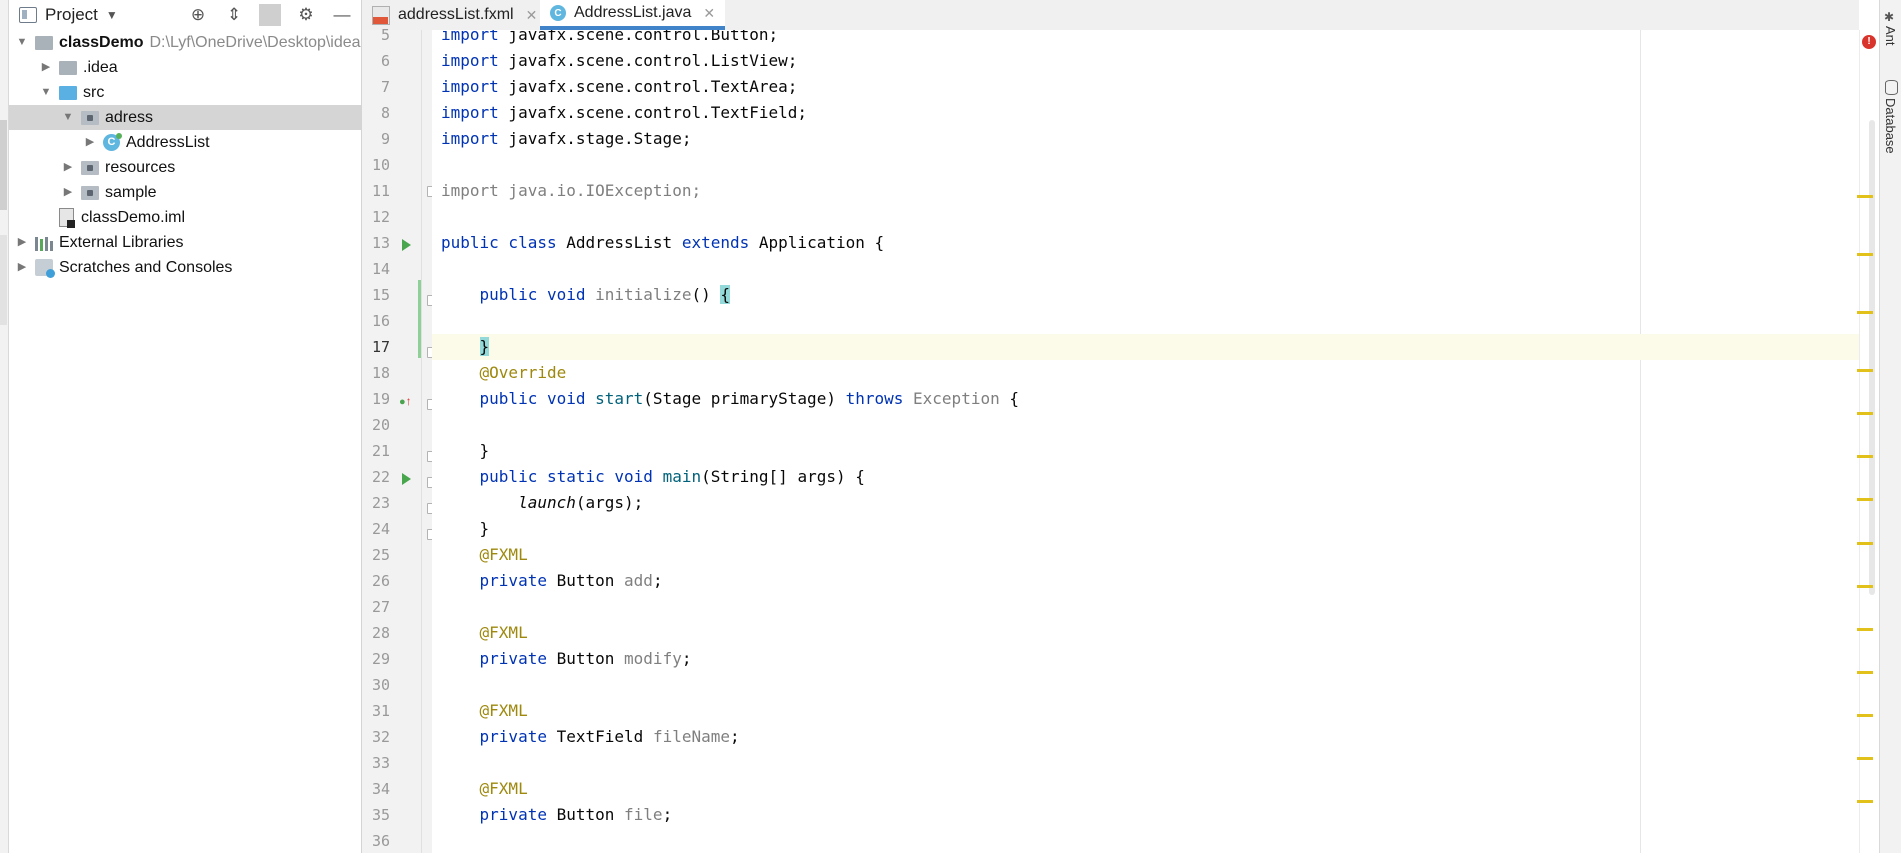 The height and width of the screenshot is (854, 1901). Describe the element at coordinates (1145, 503) in the screenshot. I see `code-line-23: launch(args);` at that location.